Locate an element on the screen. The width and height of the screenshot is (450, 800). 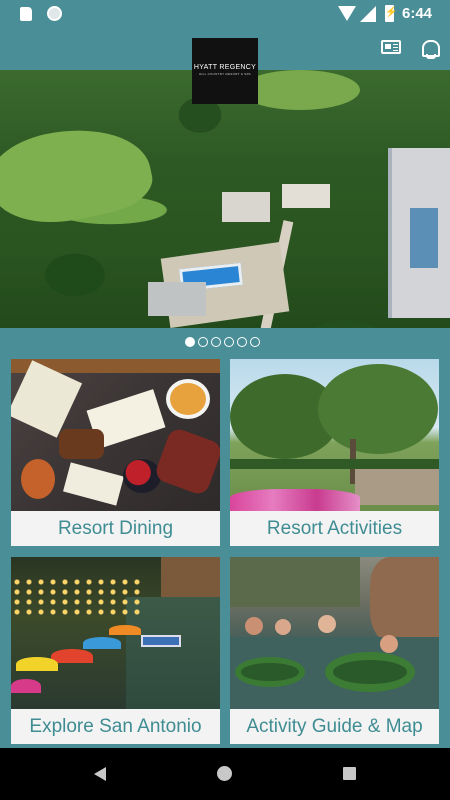
garden-trees-photo is located at coordinates (334, 435).